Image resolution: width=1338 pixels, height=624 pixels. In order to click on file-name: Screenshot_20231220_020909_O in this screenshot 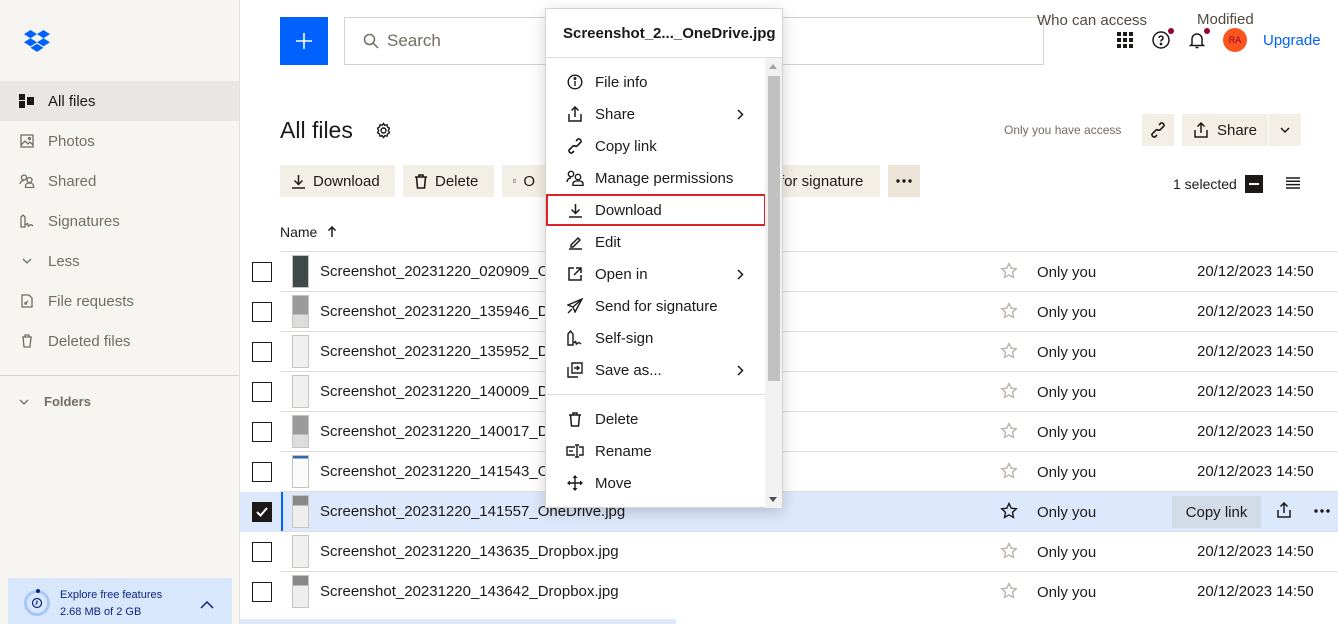, I will do `click(434, 271)`.